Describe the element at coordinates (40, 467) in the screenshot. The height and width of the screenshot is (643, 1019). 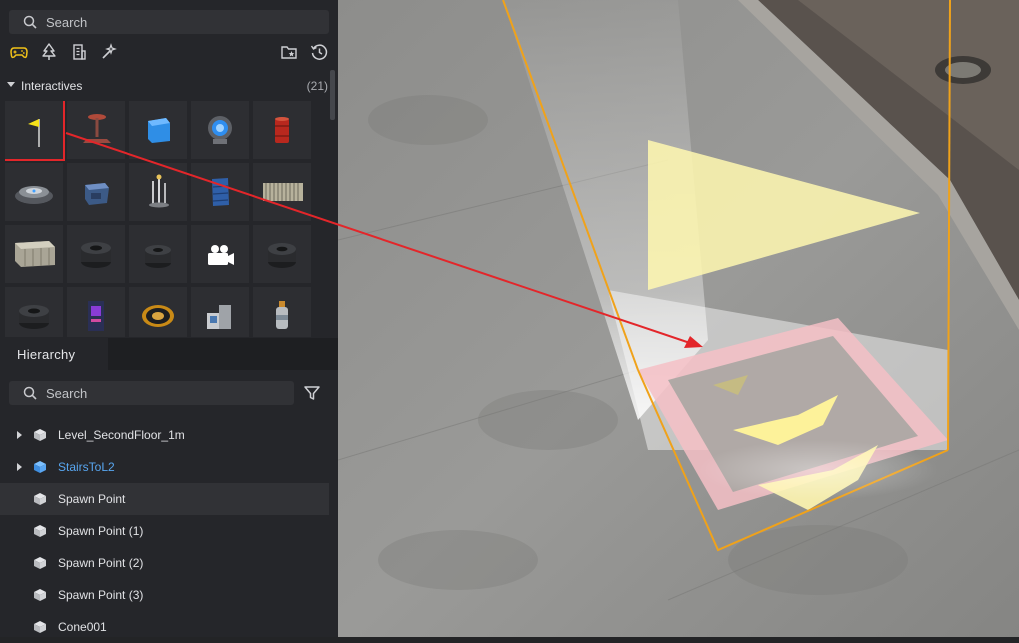
I see `prefab-cube-icon` at that location.